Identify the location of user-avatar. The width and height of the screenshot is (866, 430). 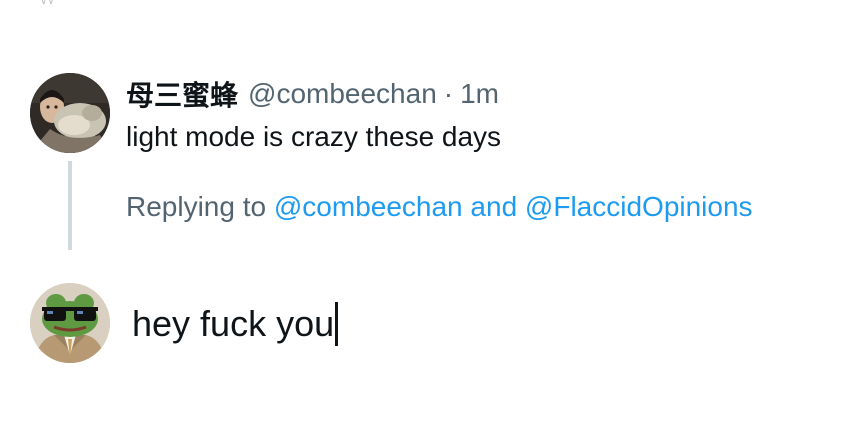
(70, 323).